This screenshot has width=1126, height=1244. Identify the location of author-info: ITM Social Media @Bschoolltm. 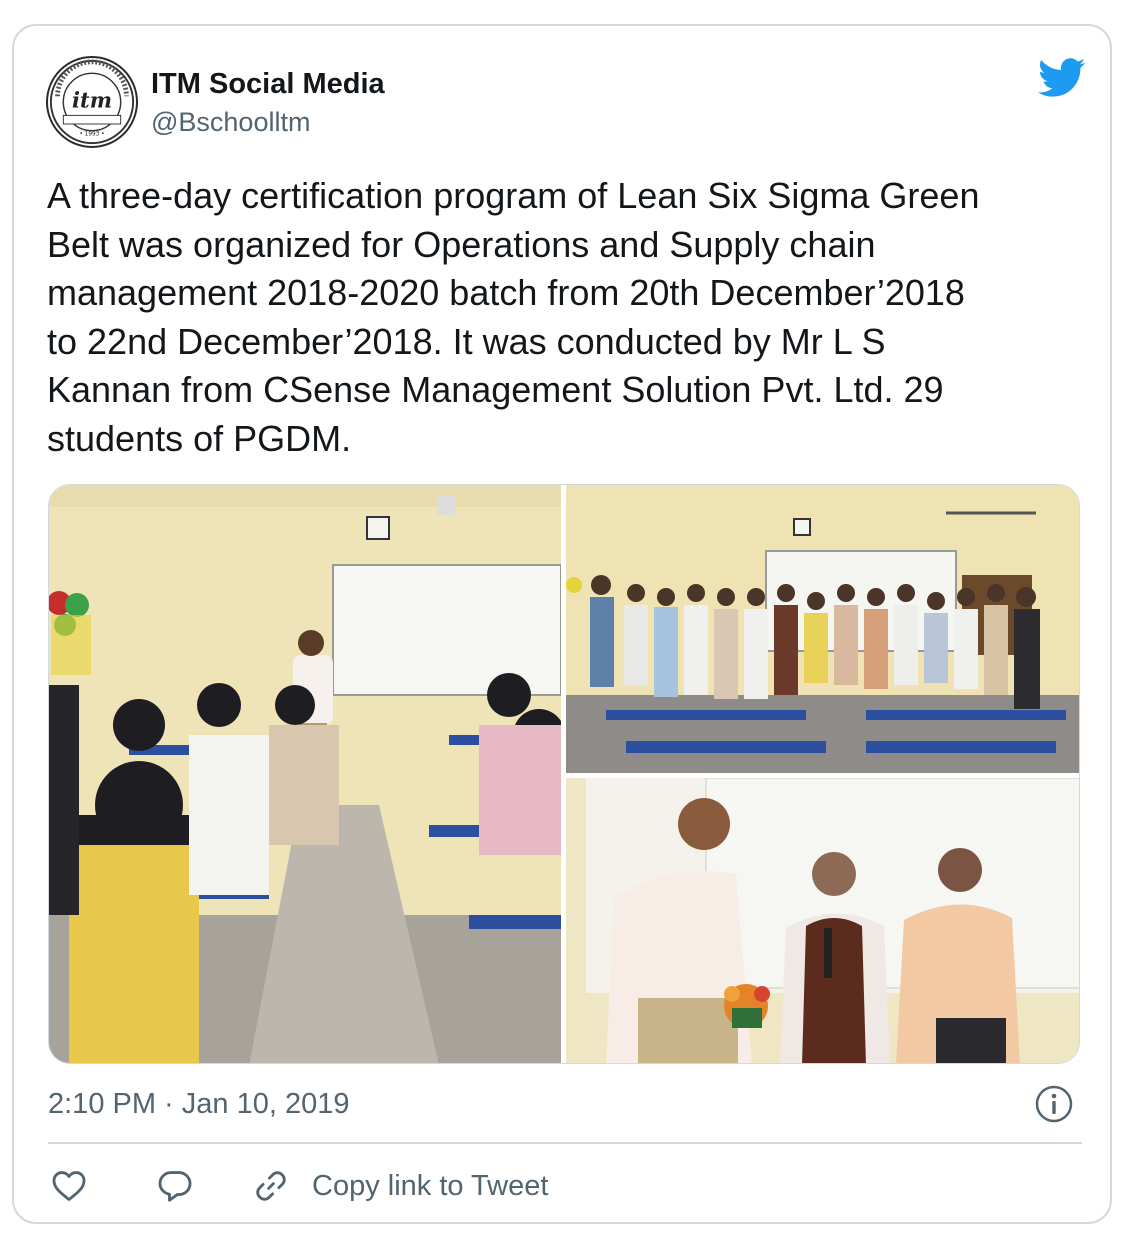
(268, 103).